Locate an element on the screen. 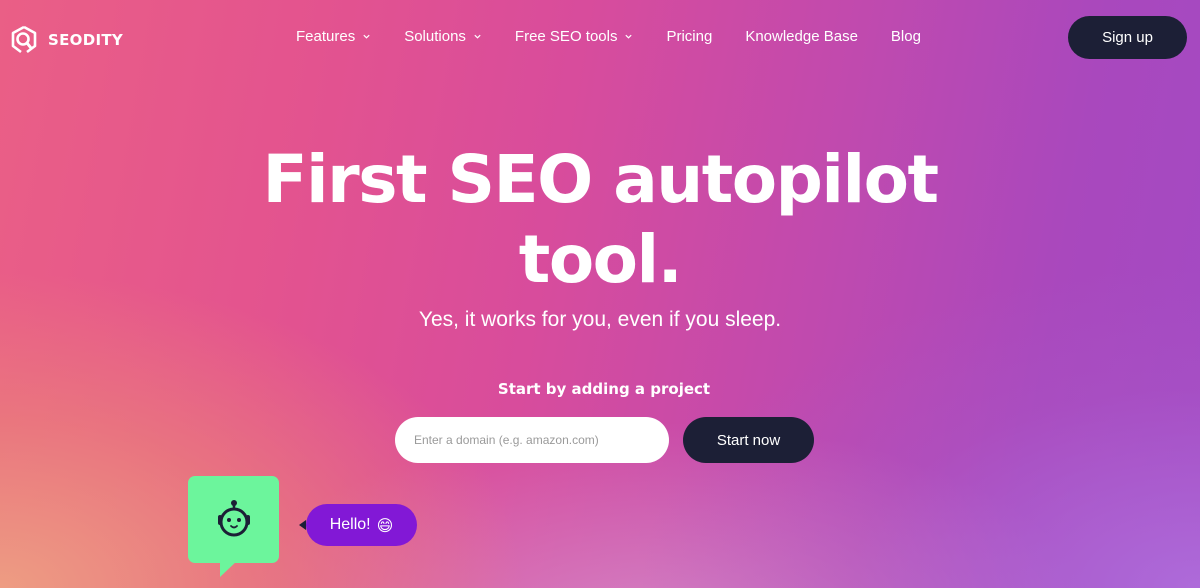  domain-input is located at coordinates (532, 440).